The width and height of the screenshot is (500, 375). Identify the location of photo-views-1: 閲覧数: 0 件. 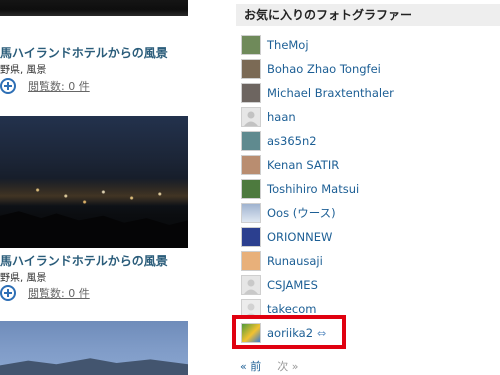
(45, 86).